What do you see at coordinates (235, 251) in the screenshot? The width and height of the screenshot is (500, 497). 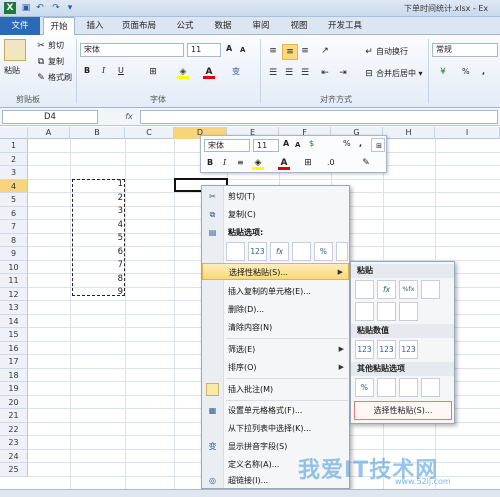 I see `paste-option-default` at bounding box center [235, 251].